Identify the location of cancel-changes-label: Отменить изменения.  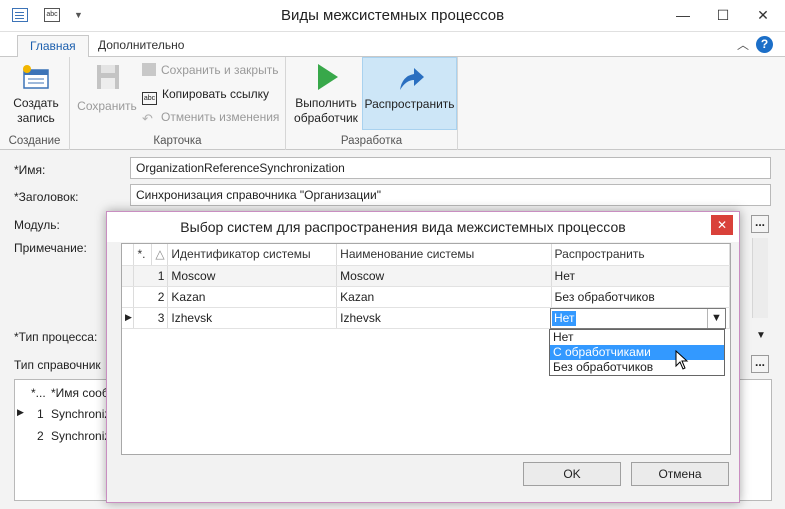
(220, 117).